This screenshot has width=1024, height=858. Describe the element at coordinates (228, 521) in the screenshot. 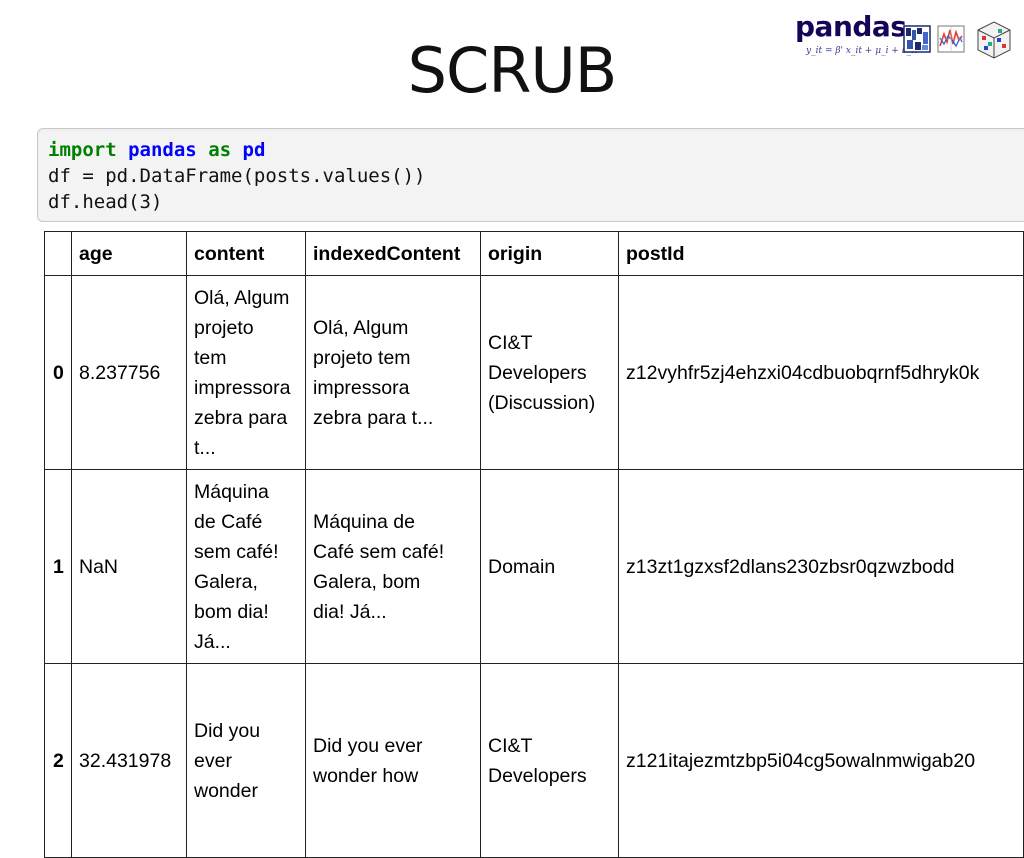

I see `cell-line: de Café` at that location.